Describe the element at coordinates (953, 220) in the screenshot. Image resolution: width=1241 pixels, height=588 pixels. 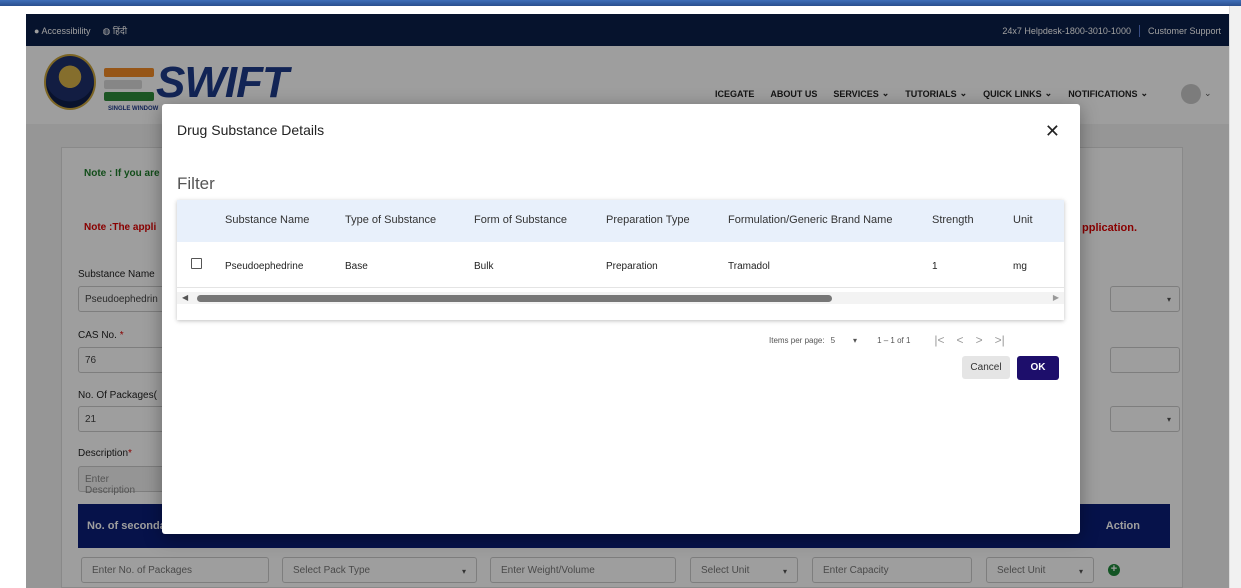
I see `column-header: Strength` at that location.